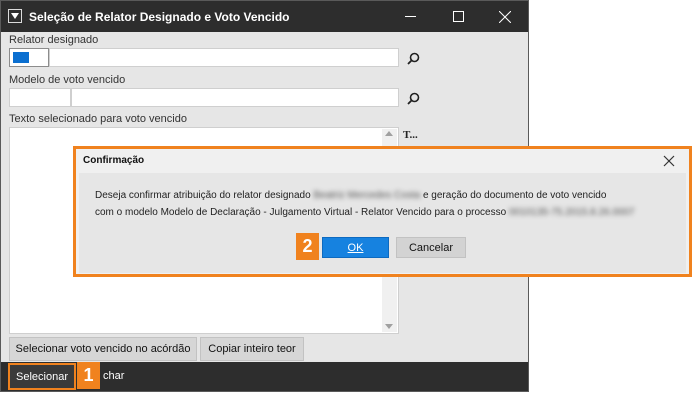  Describe the element at coordinates (235, 97) in the screenshot. I see `modelo-name-field` at that location.